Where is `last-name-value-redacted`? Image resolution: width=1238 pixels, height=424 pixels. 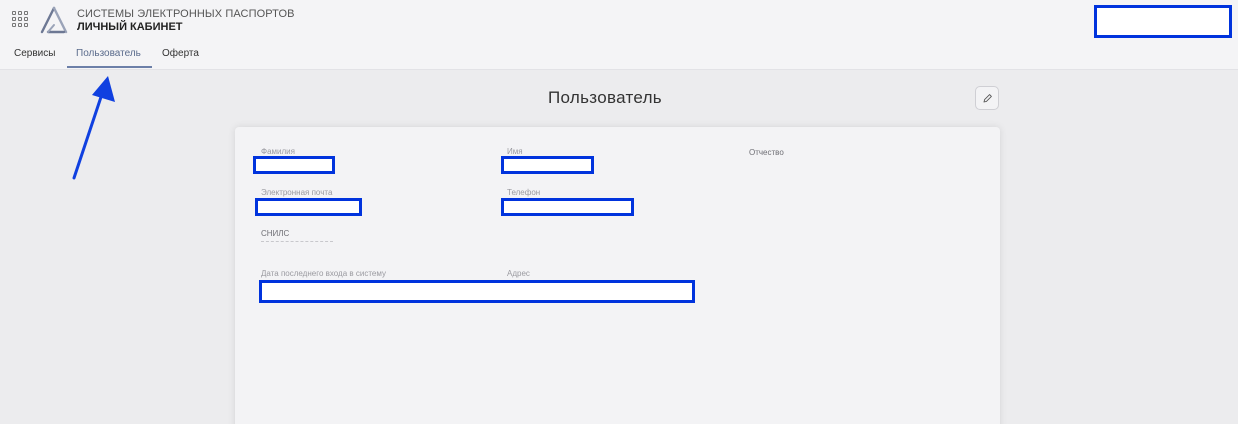 last-name-value-redacted is located at coordinates (294, 165).